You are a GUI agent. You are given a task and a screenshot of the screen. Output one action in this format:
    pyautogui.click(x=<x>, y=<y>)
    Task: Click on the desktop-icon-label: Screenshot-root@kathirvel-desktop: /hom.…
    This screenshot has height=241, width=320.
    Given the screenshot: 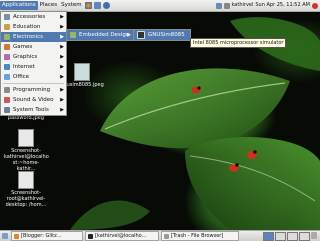 What is the action you would take?
    pyautogui.click(x=26, y=199)
    